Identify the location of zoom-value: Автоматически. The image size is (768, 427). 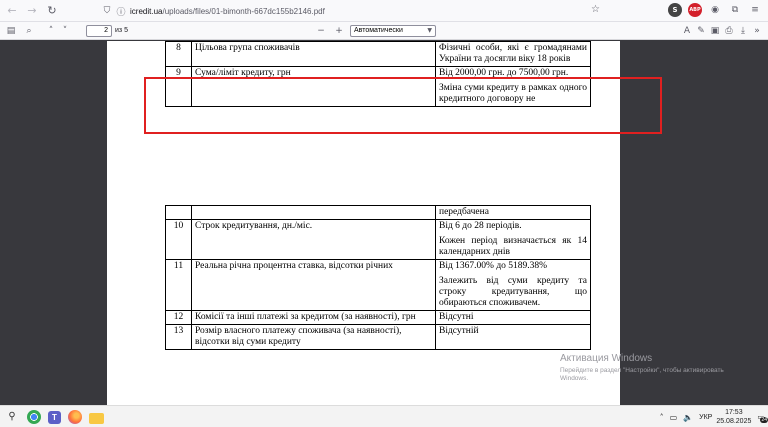
(378, 30).